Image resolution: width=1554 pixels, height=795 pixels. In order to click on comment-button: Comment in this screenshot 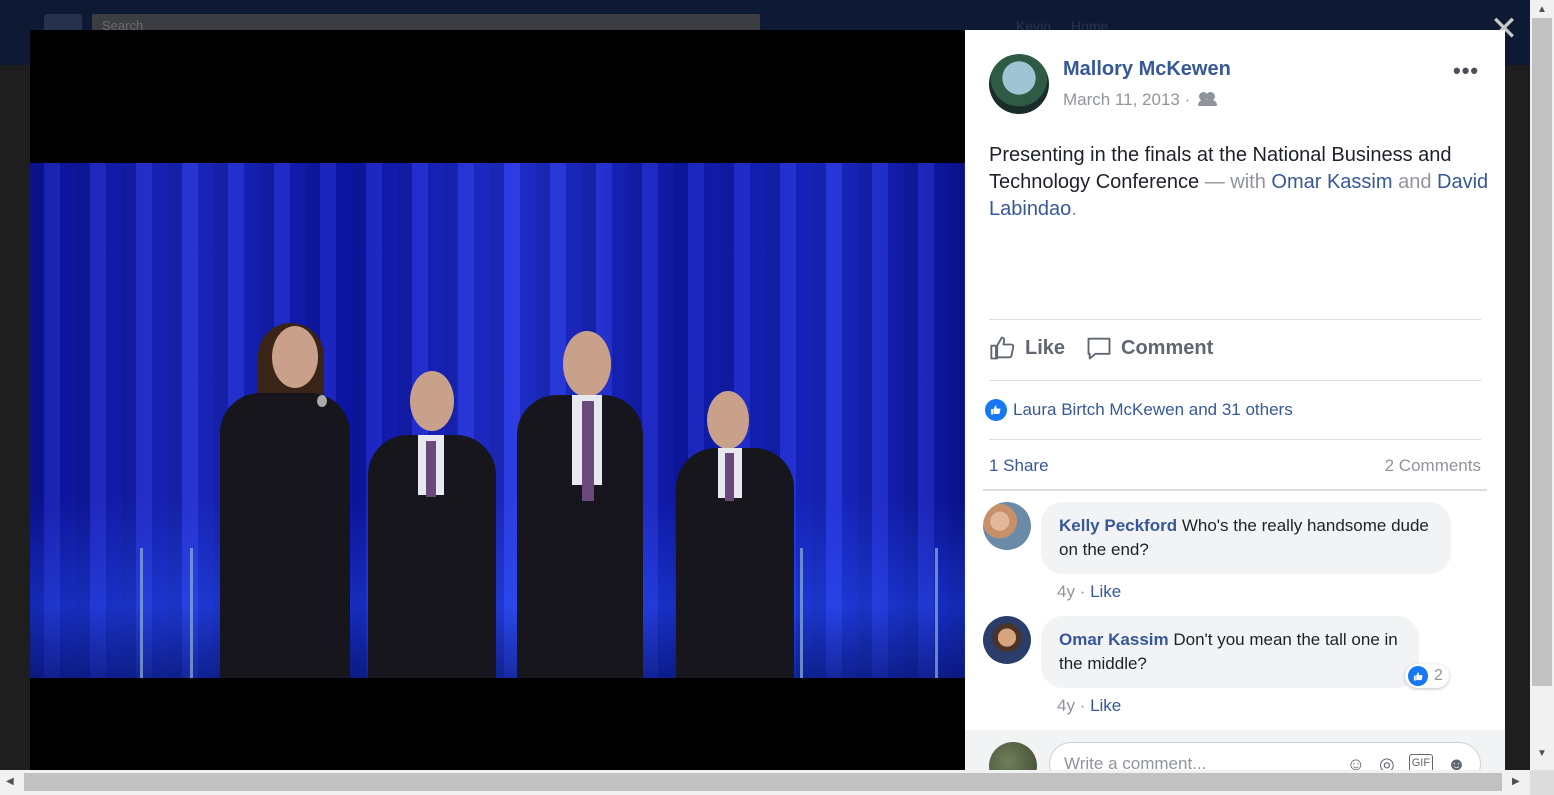, I will do `click(1149, 348)`.